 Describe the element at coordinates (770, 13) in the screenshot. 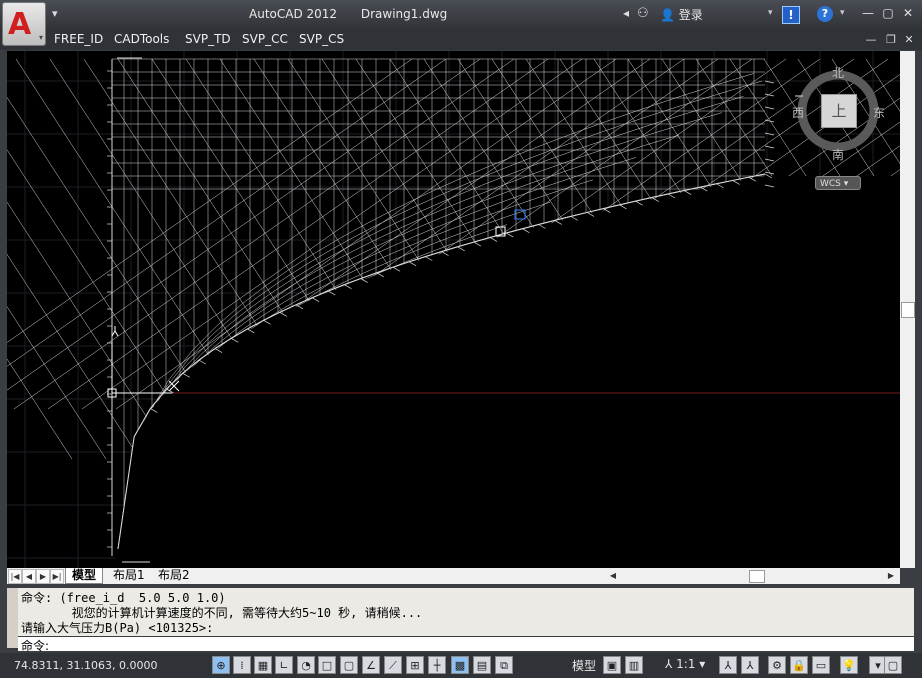

I see `login-dropdown-icon: ▾` at that location.